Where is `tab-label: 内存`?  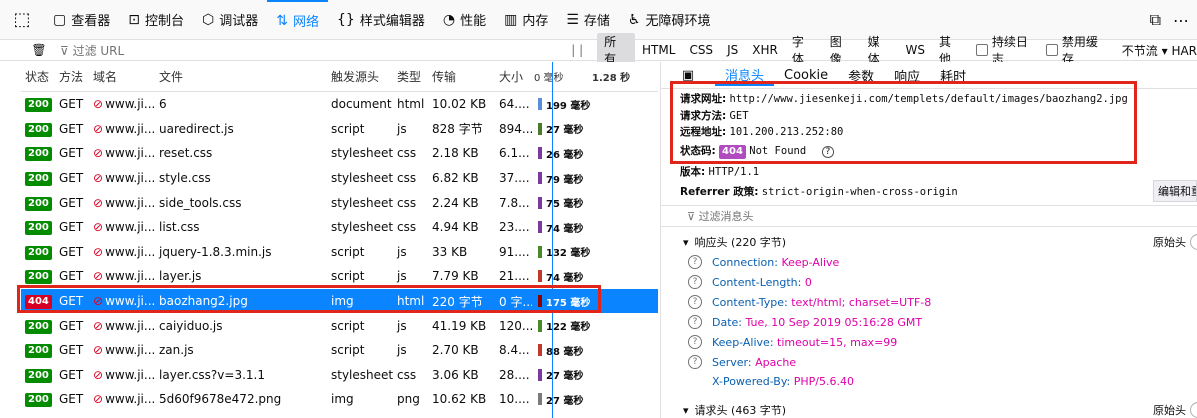
tab-label: 内存 is located at coordinates (535, 21).